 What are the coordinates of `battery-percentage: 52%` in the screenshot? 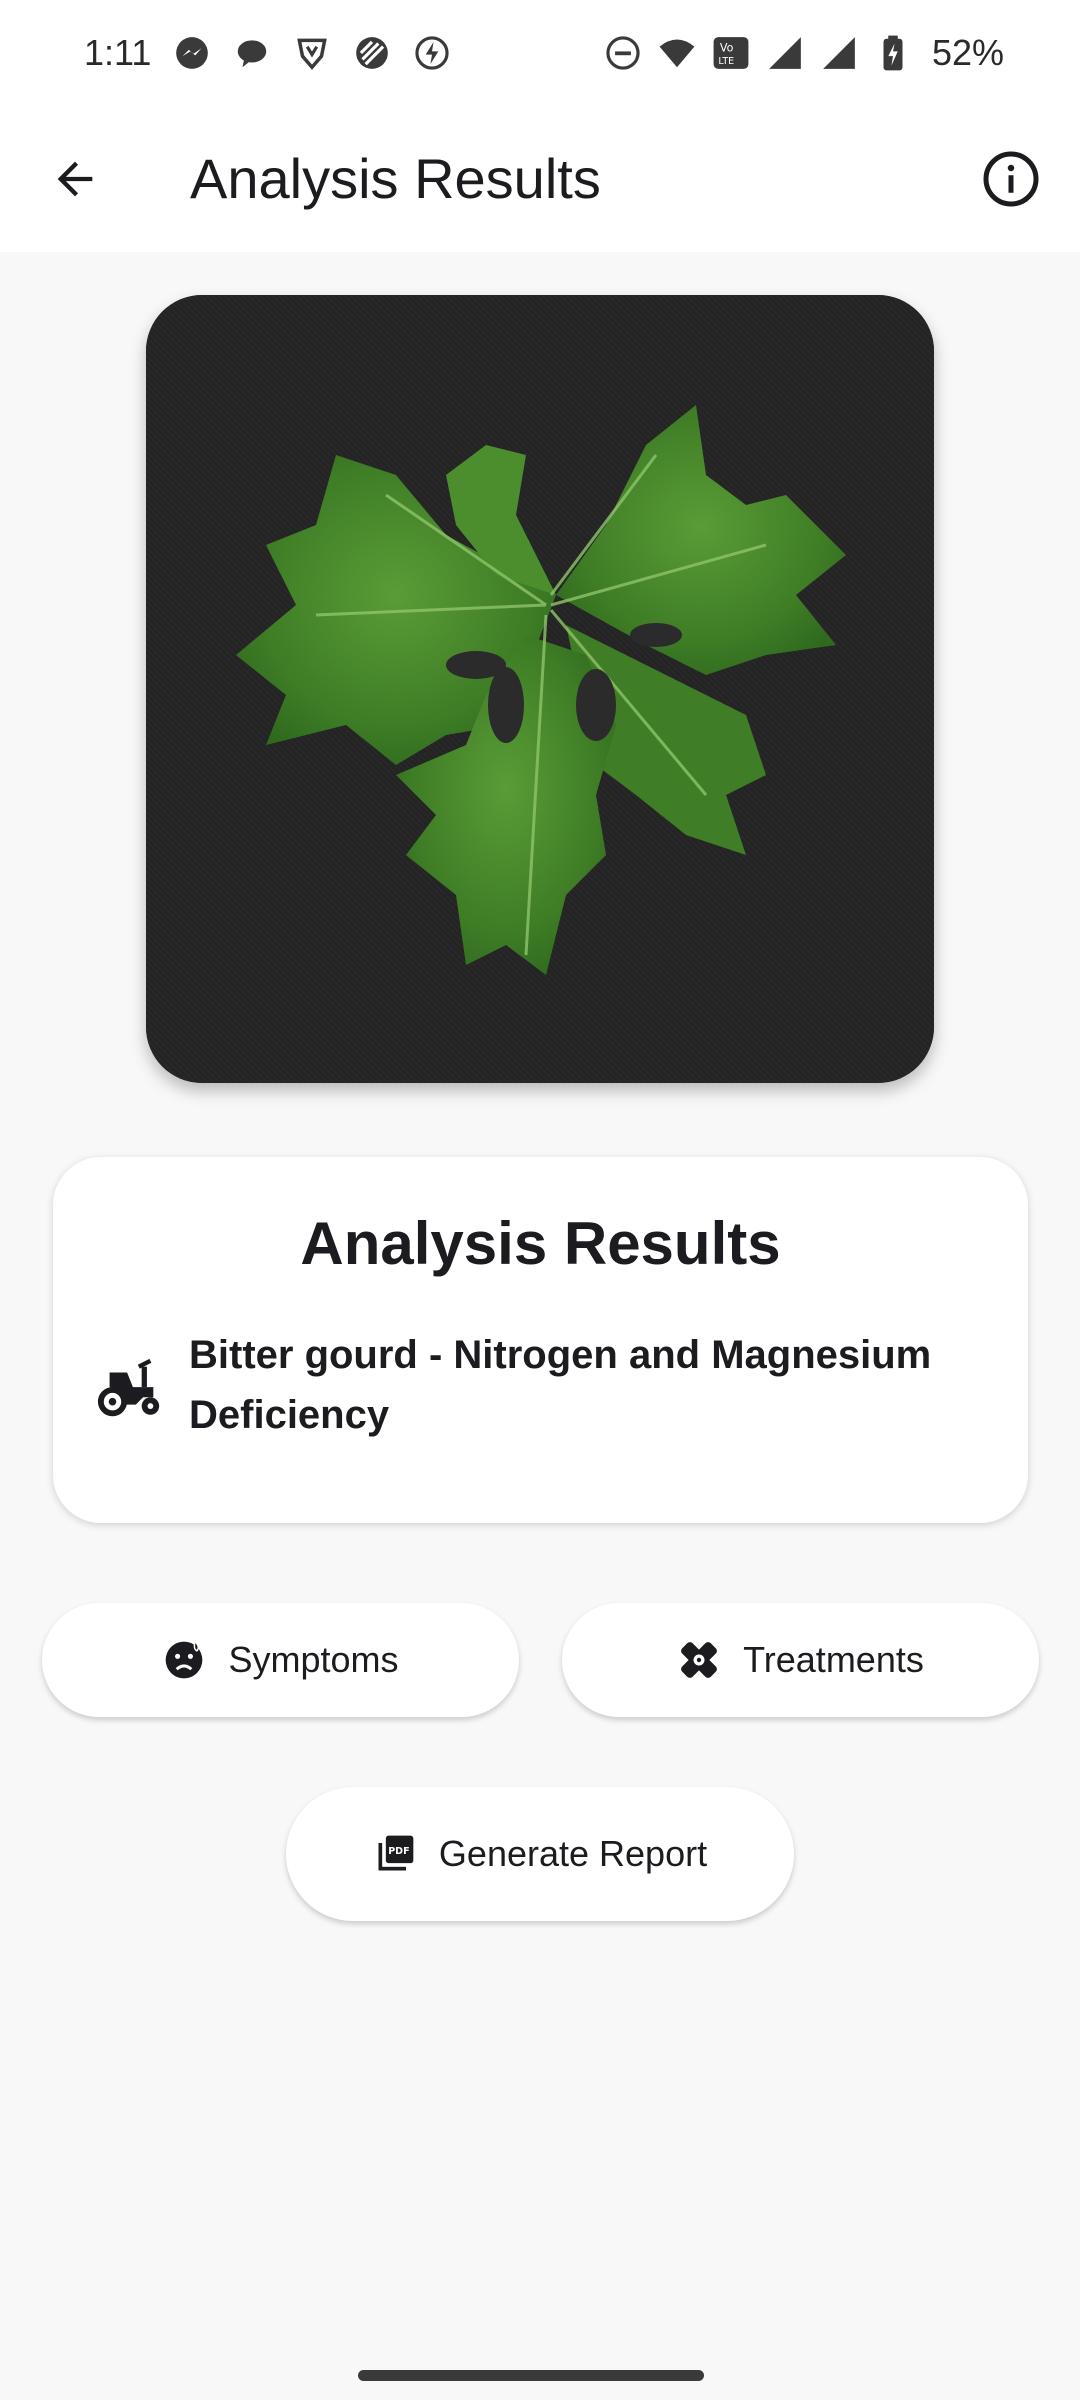 It's located at (967, 52).